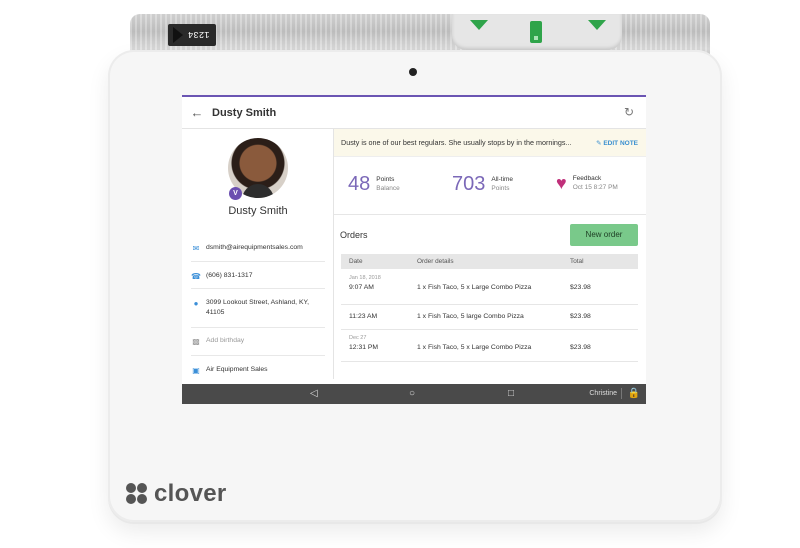 This screenshot has height=548, width=800. I want to click on col-total: Total, so click(577, 261).